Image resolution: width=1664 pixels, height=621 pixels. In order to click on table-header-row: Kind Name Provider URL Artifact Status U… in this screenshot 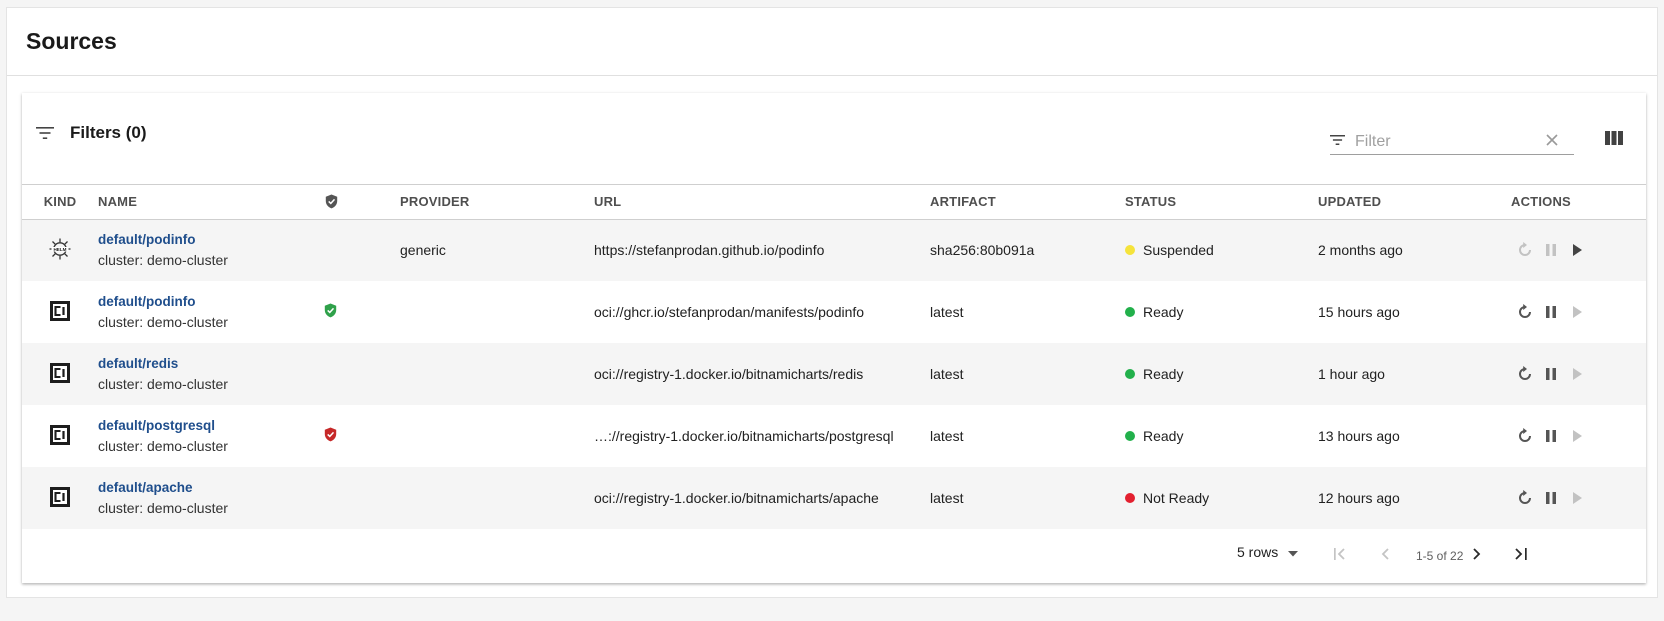, I will do `click(834, 202)`.